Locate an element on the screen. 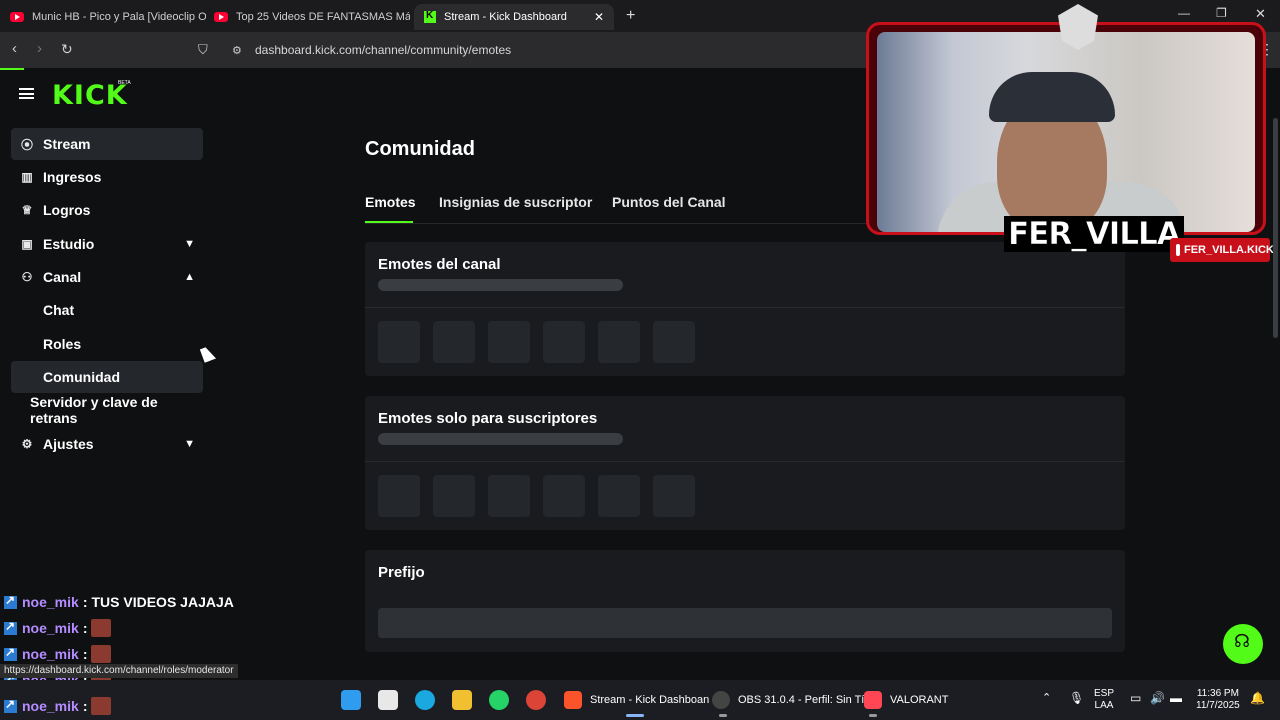 Image resolution: width=1280 pixels, height=720 pixels. section-title: Prefijo is located at coordinates (401, 572).